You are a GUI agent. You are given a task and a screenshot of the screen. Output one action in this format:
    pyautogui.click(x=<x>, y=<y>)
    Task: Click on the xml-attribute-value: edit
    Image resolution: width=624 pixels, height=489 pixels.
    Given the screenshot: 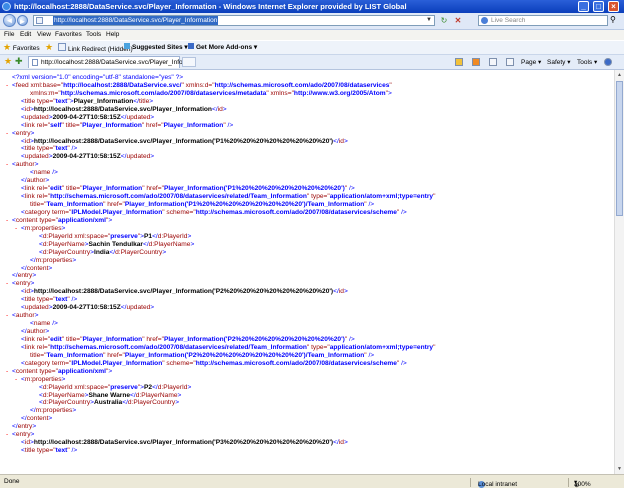 What is the action you would take?
    pyautogui.click(x=56, y=189)
    